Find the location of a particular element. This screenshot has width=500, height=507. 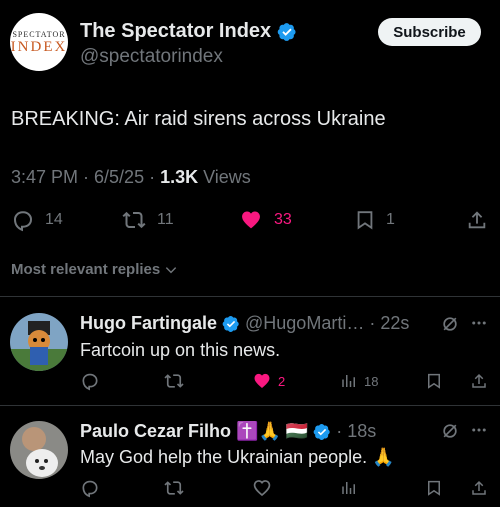

like-count: 33 is located at coordinates (283, 219).